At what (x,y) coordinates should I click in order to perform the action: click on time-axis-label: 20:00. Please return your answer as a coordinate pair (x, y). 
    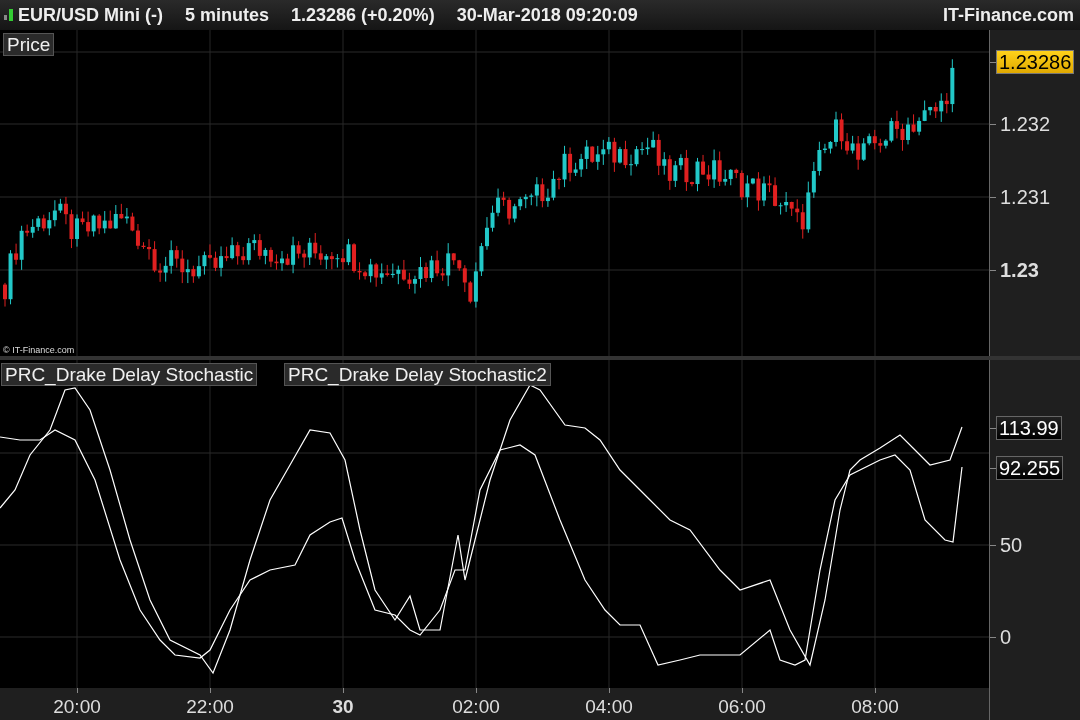
    Looking at the image, I should click on (77, 707).